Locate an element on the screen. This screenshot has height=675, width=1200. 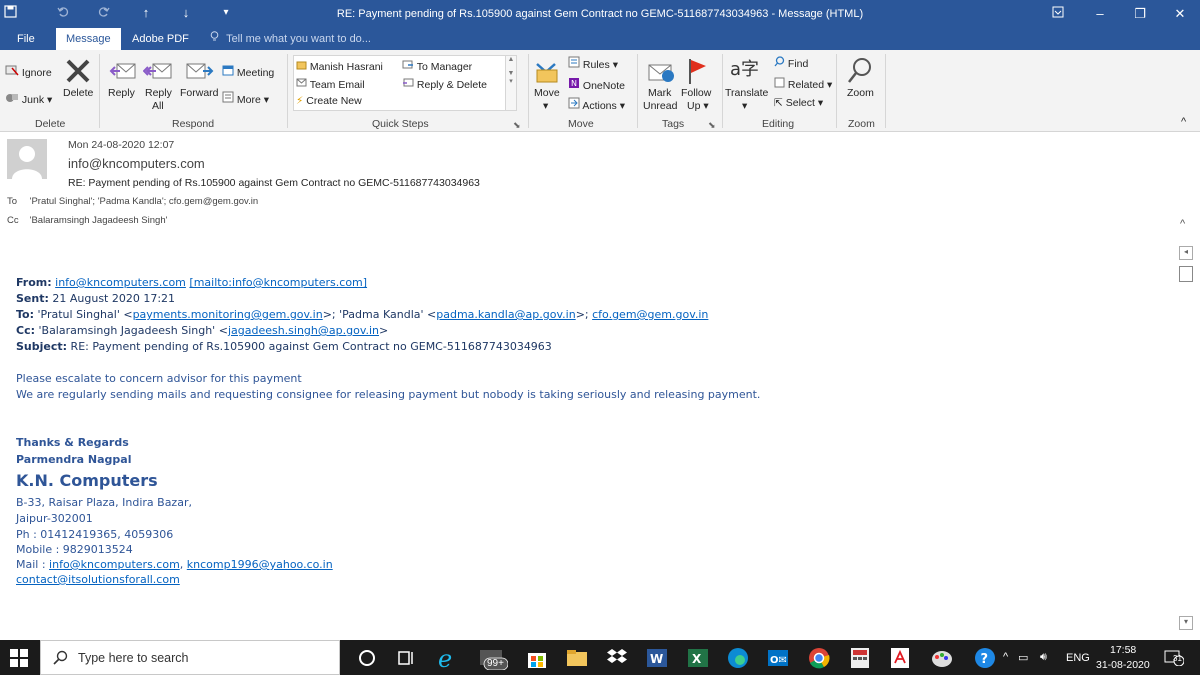
group-label-zoom: Zoom is located at coordinates (861, 124).